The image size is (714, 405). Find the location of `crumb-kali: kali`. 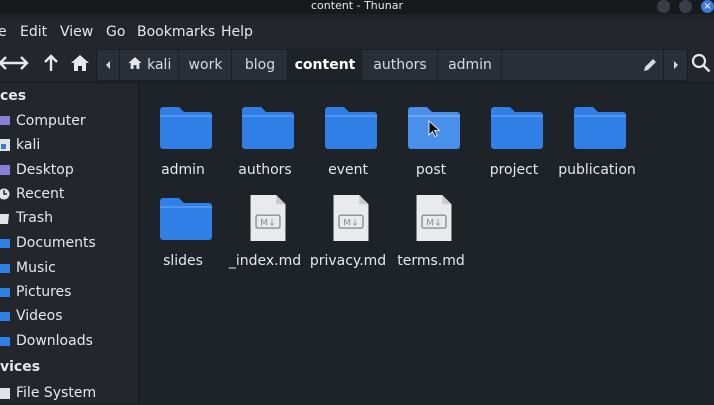

crumb-kali: kali is located at coordinates (148, 65).